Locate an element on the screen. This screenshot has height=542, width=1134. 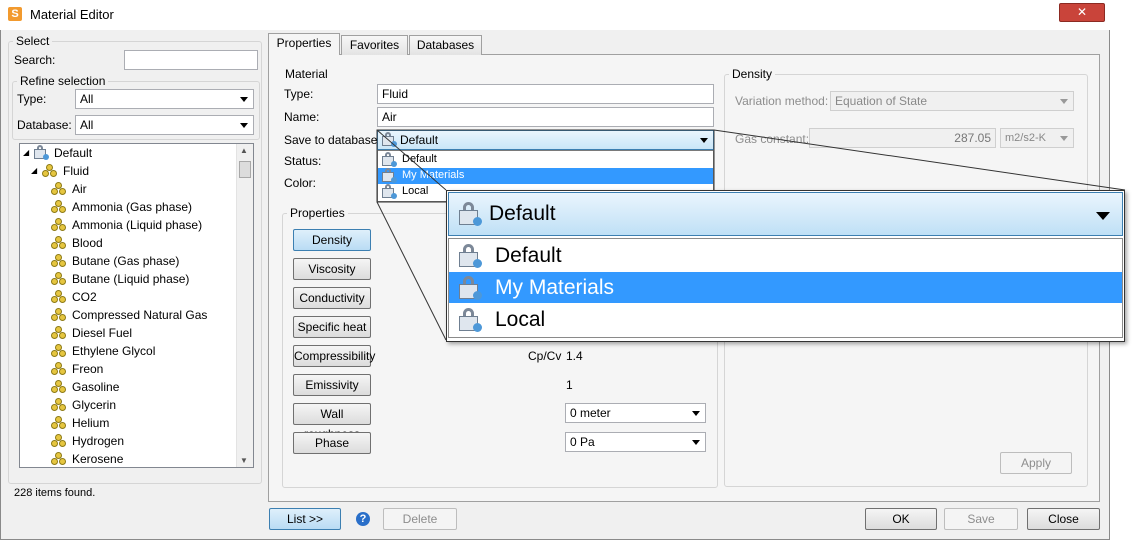
zoomed-dropdown-list: Default My Materials Local is located at coordinates (785, 288).